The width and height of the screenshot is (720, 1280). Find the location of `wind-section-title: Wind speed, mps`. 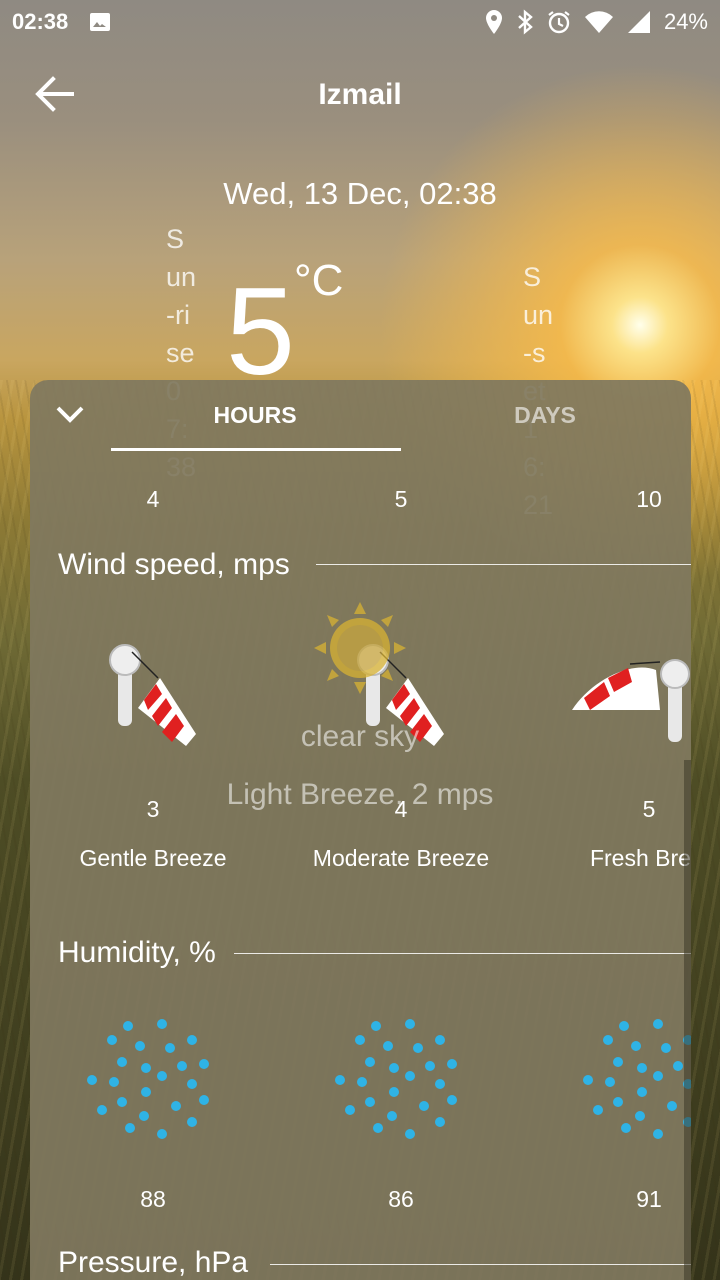

wind-section-title: Wind speed, mps is located at coordinates (174, 564).